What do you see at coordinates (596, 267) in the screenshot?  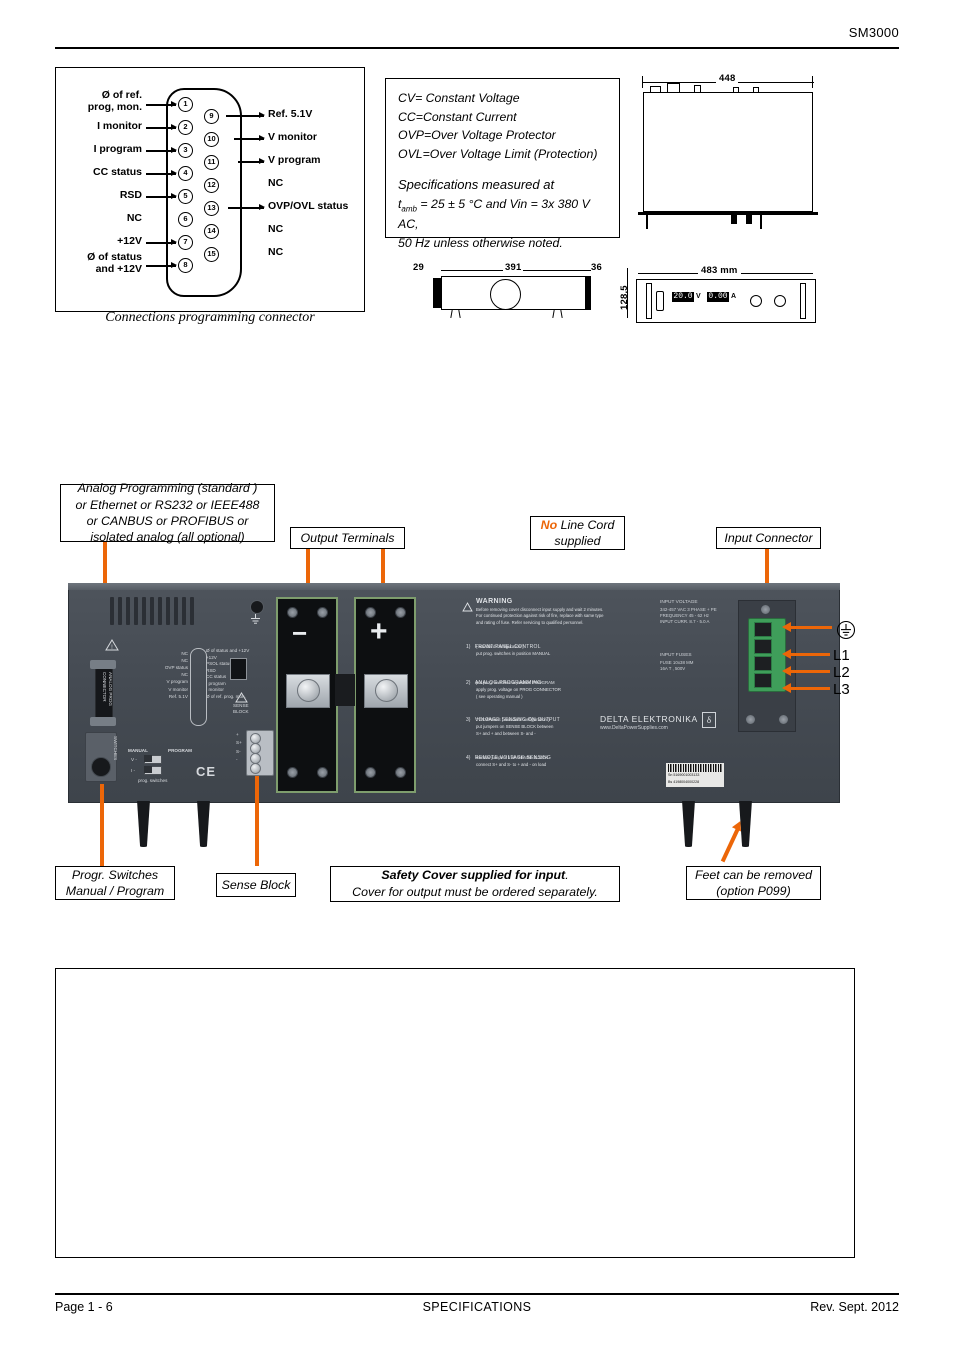 I see `dimension-side-rear: 36` at bounding box center [596, 267].